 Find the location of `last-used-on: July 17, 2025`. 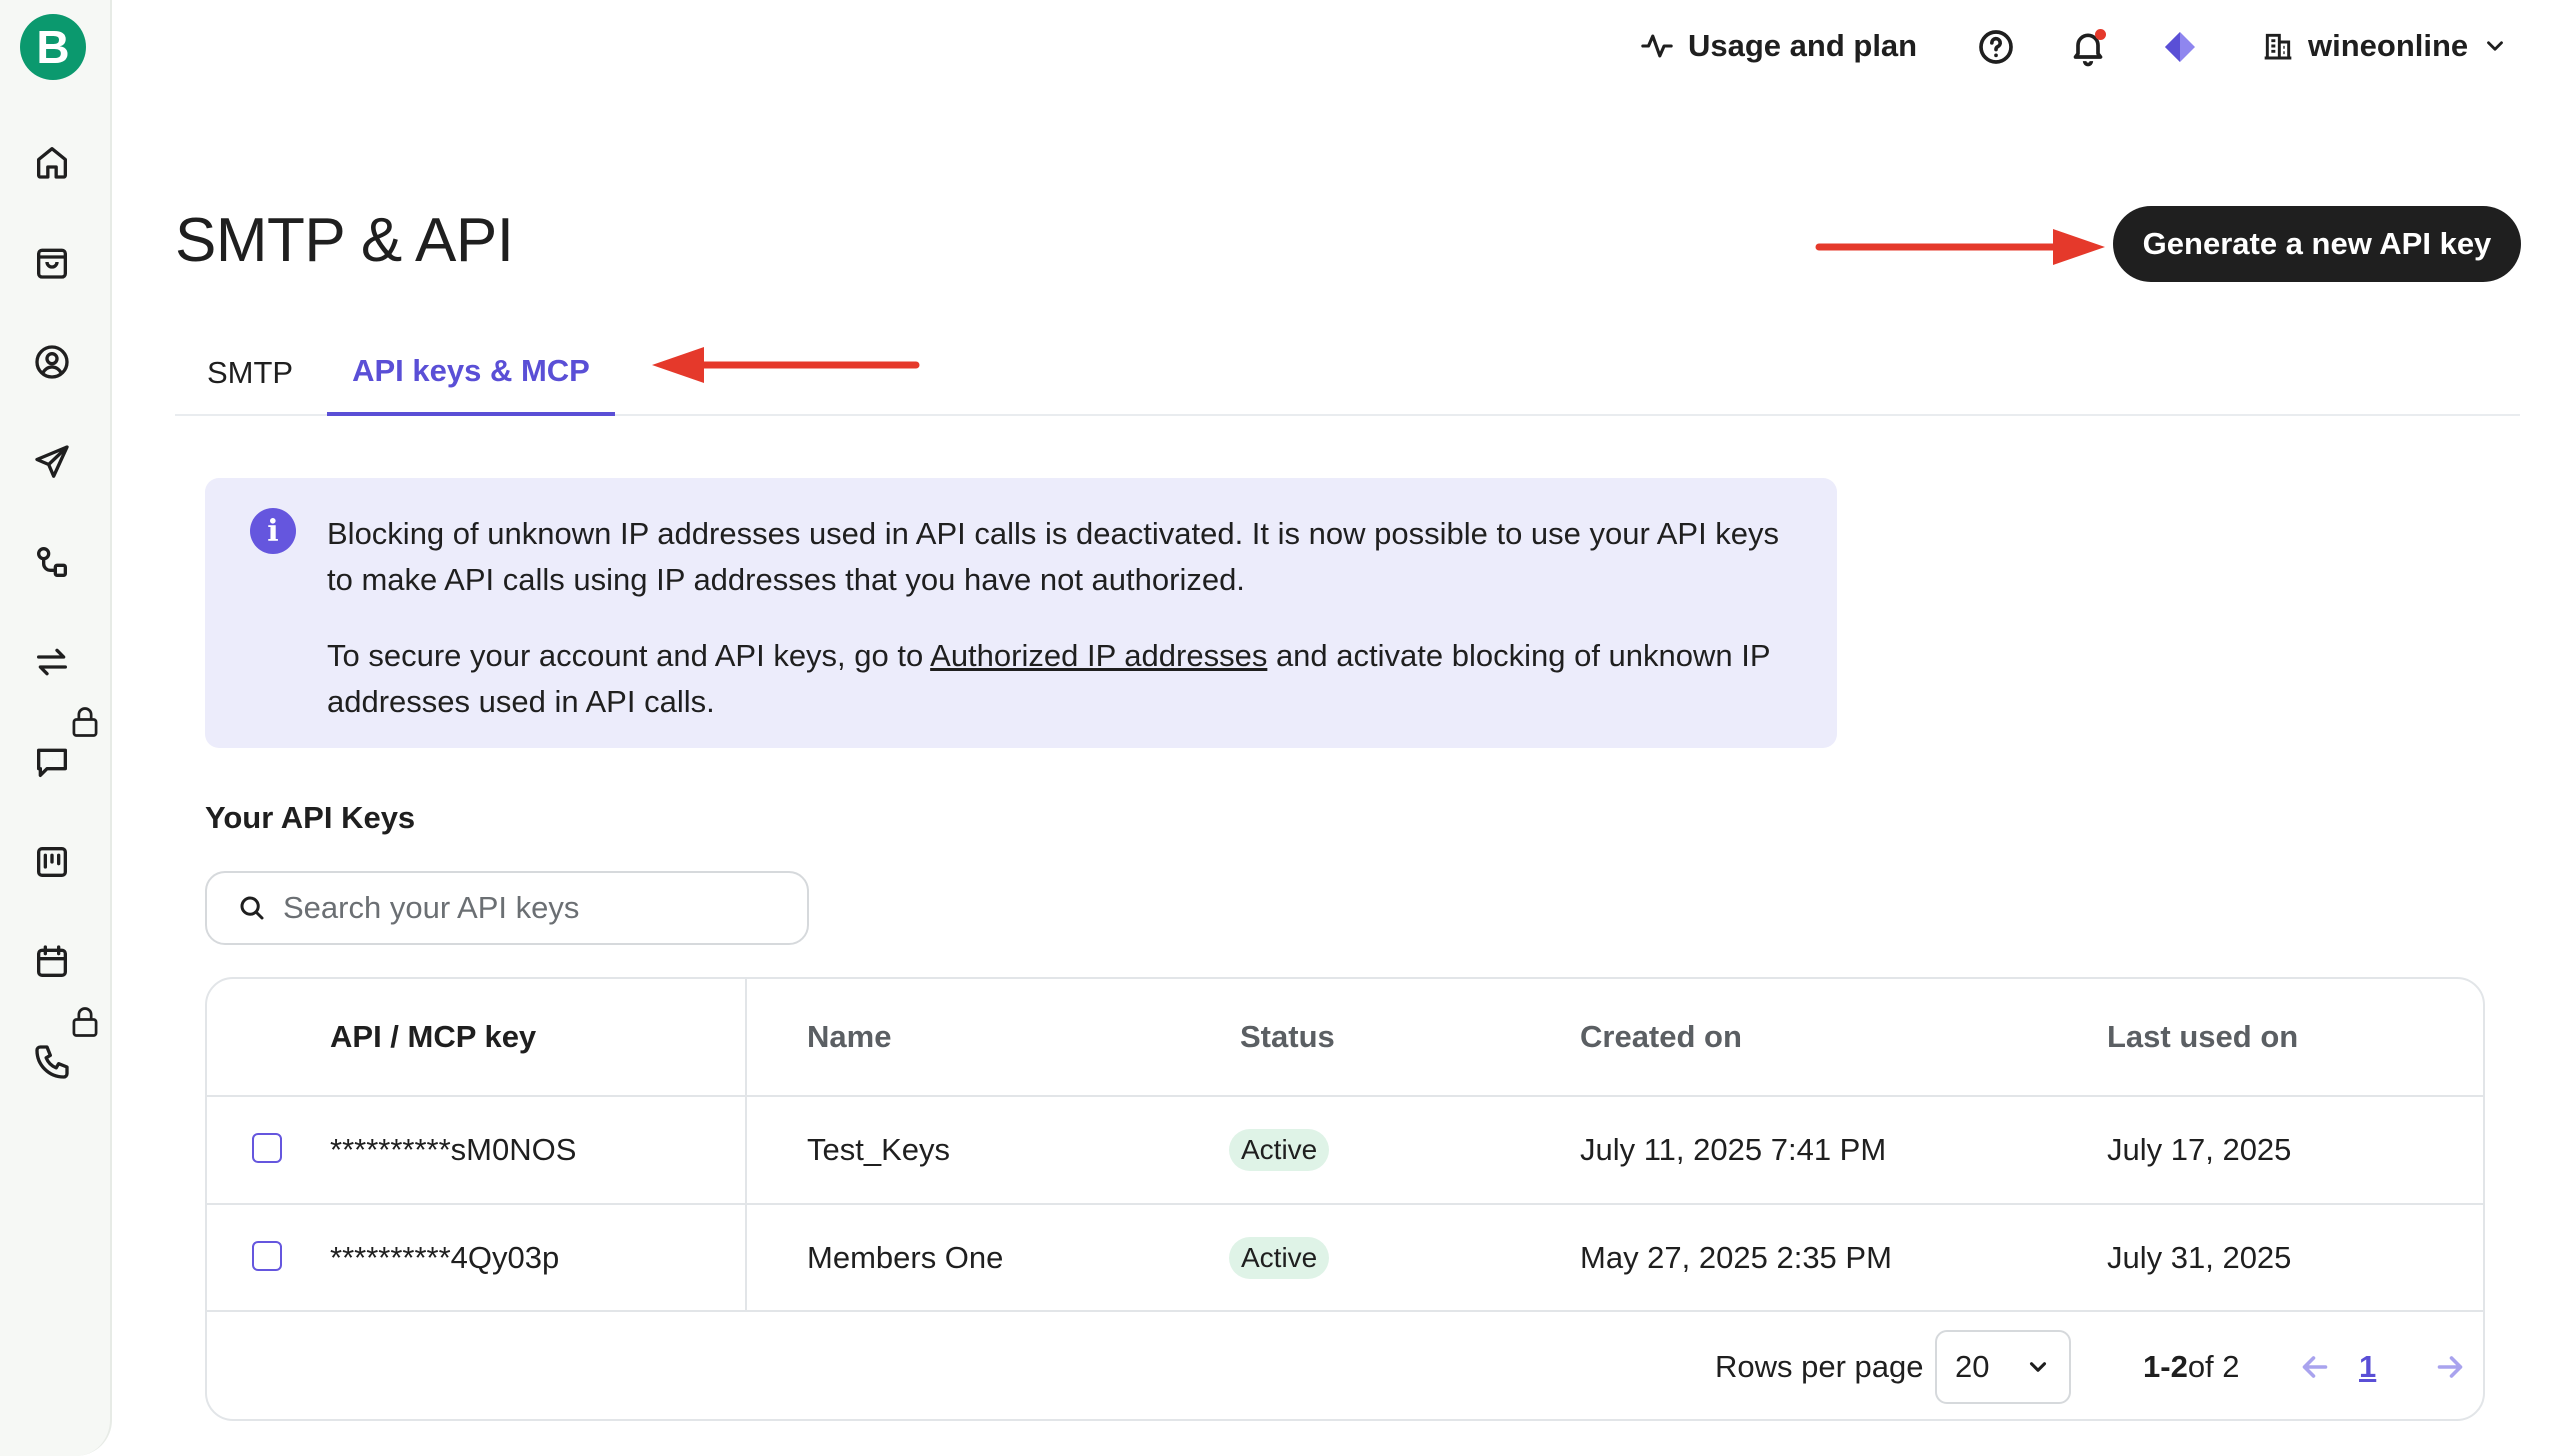

last-used-on: July 17, 2025 is located at coordinates (2199, 1149).